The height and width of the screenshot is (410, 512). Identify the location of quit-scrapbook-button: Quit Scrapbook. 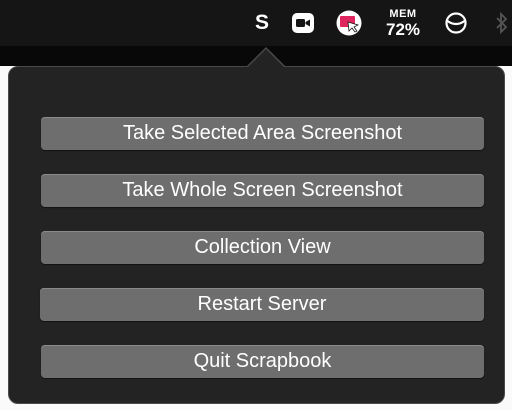
(262, 361).